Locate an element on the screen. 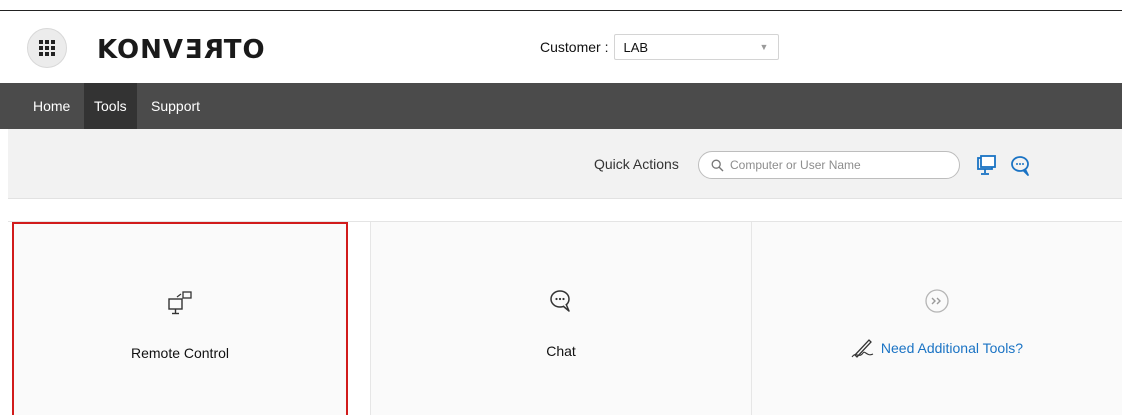 Image resolution: width=1122 pixels, height=415 pixels. grid-icon is located at coordinates (47, 48).